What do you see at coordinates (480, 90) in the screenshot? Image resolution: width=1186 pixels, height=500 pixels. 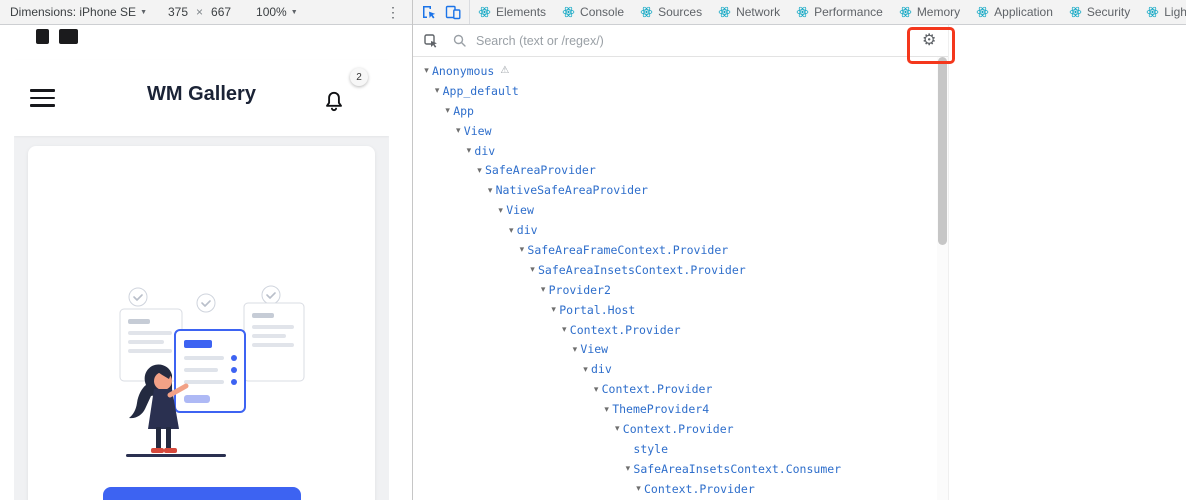 I see `component-name: App_default` at bounding box center [480, 90].